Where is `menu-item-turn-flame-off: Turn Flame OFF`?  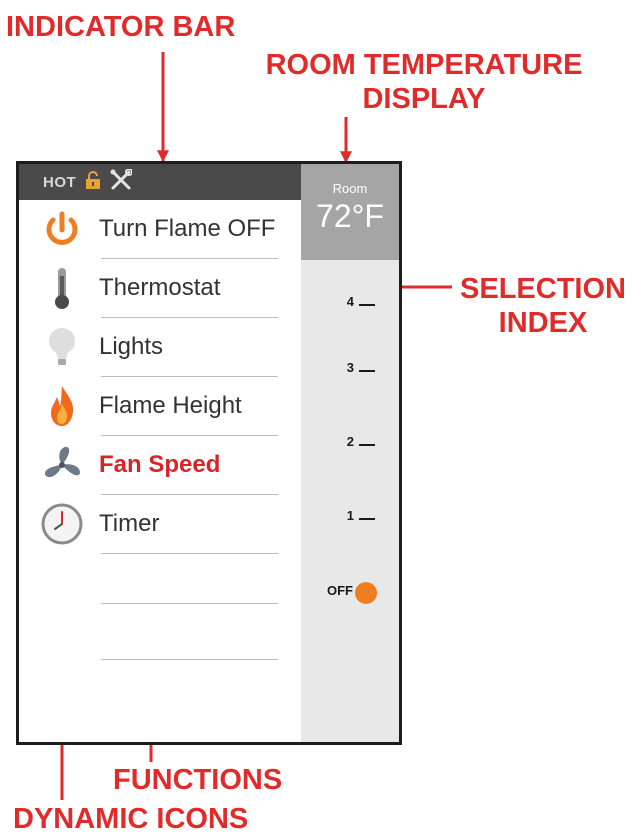 menu-item-turn-flame-off: Turn Flame OFF is located at coordinates (160, 229).